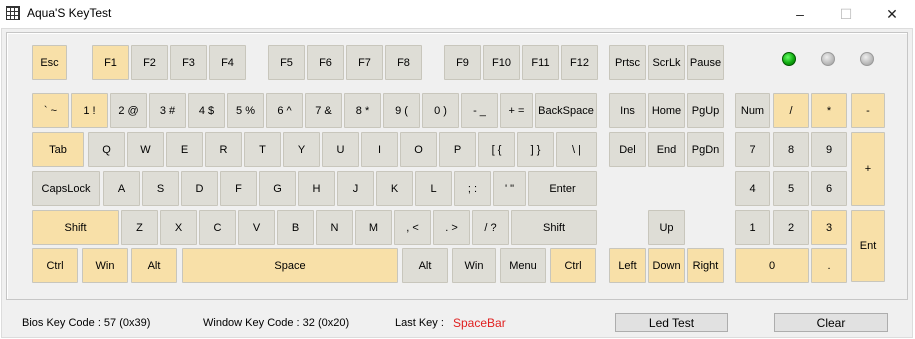  Describe the element at coordinates (286, 62) in the screenshot. I see `key-f5: F5` at that location.